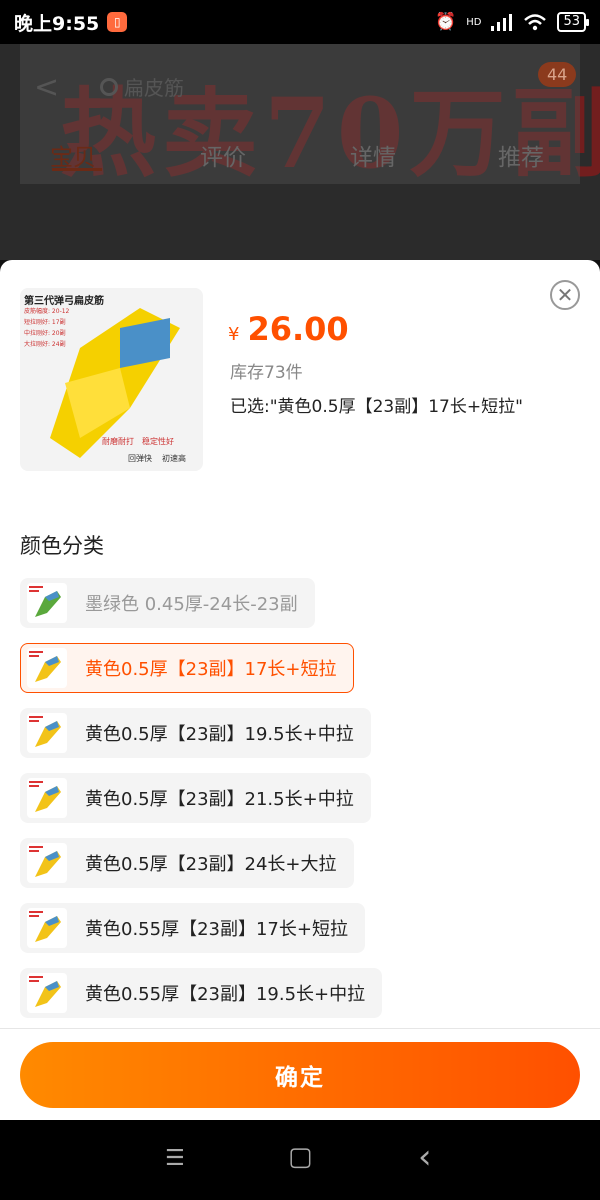  I want to click on currency-symbol: ¥, so click(234, 334).